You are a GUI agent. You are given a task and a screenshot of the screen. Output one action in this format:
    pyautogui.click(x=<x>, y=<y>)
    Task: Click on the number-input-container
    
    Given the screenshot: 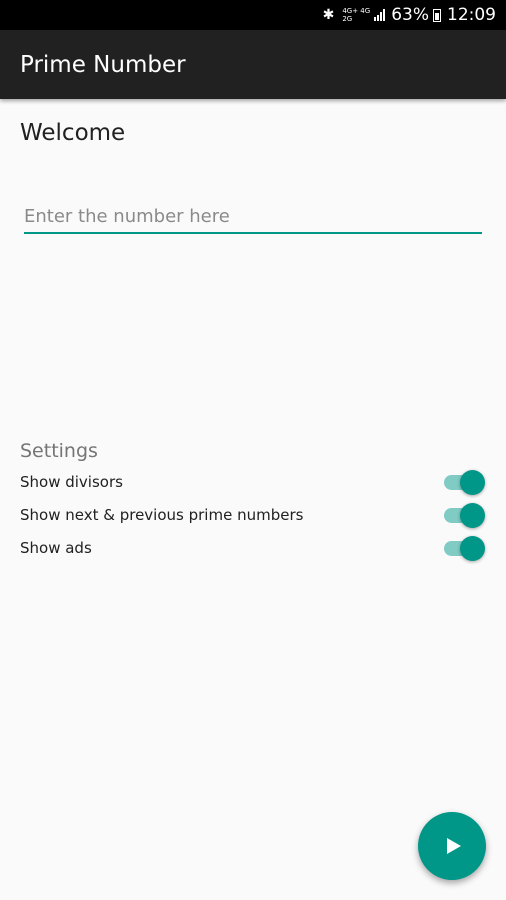 What is the action you would take?
    pyautogui.click(x=253, y=217)
    